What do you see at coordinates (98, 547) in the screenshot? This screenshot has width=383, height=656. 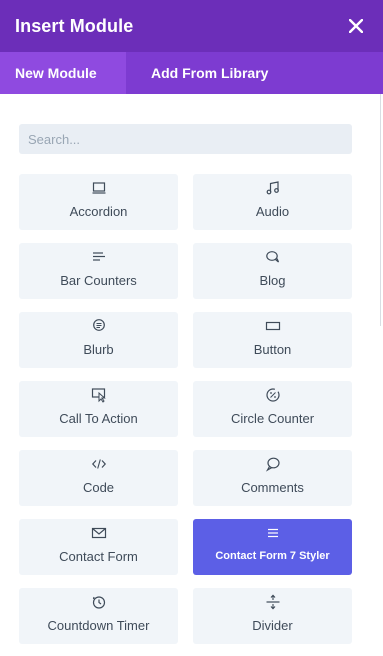 I see `module-contact-form: Contact Form` at bounding box center [98, 547].